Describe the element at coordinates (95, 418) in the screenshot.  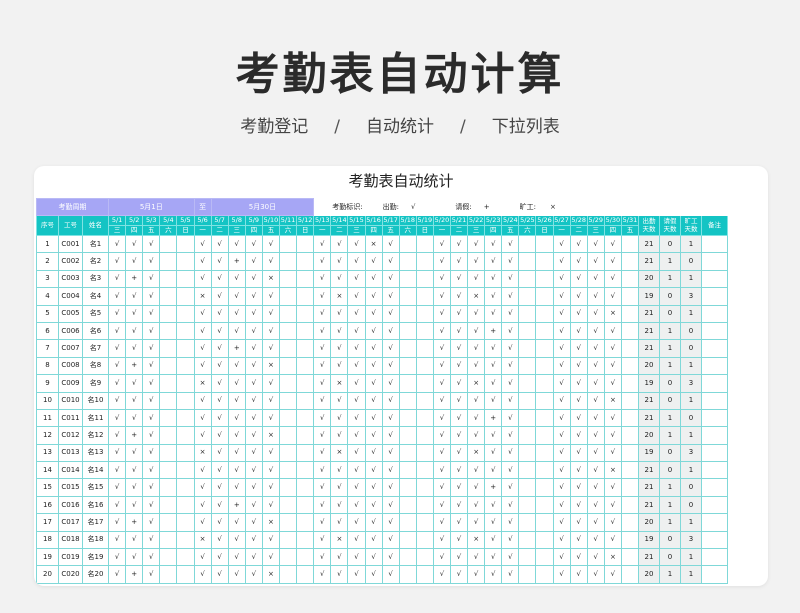
I see `cell-name: 名11` at that location.